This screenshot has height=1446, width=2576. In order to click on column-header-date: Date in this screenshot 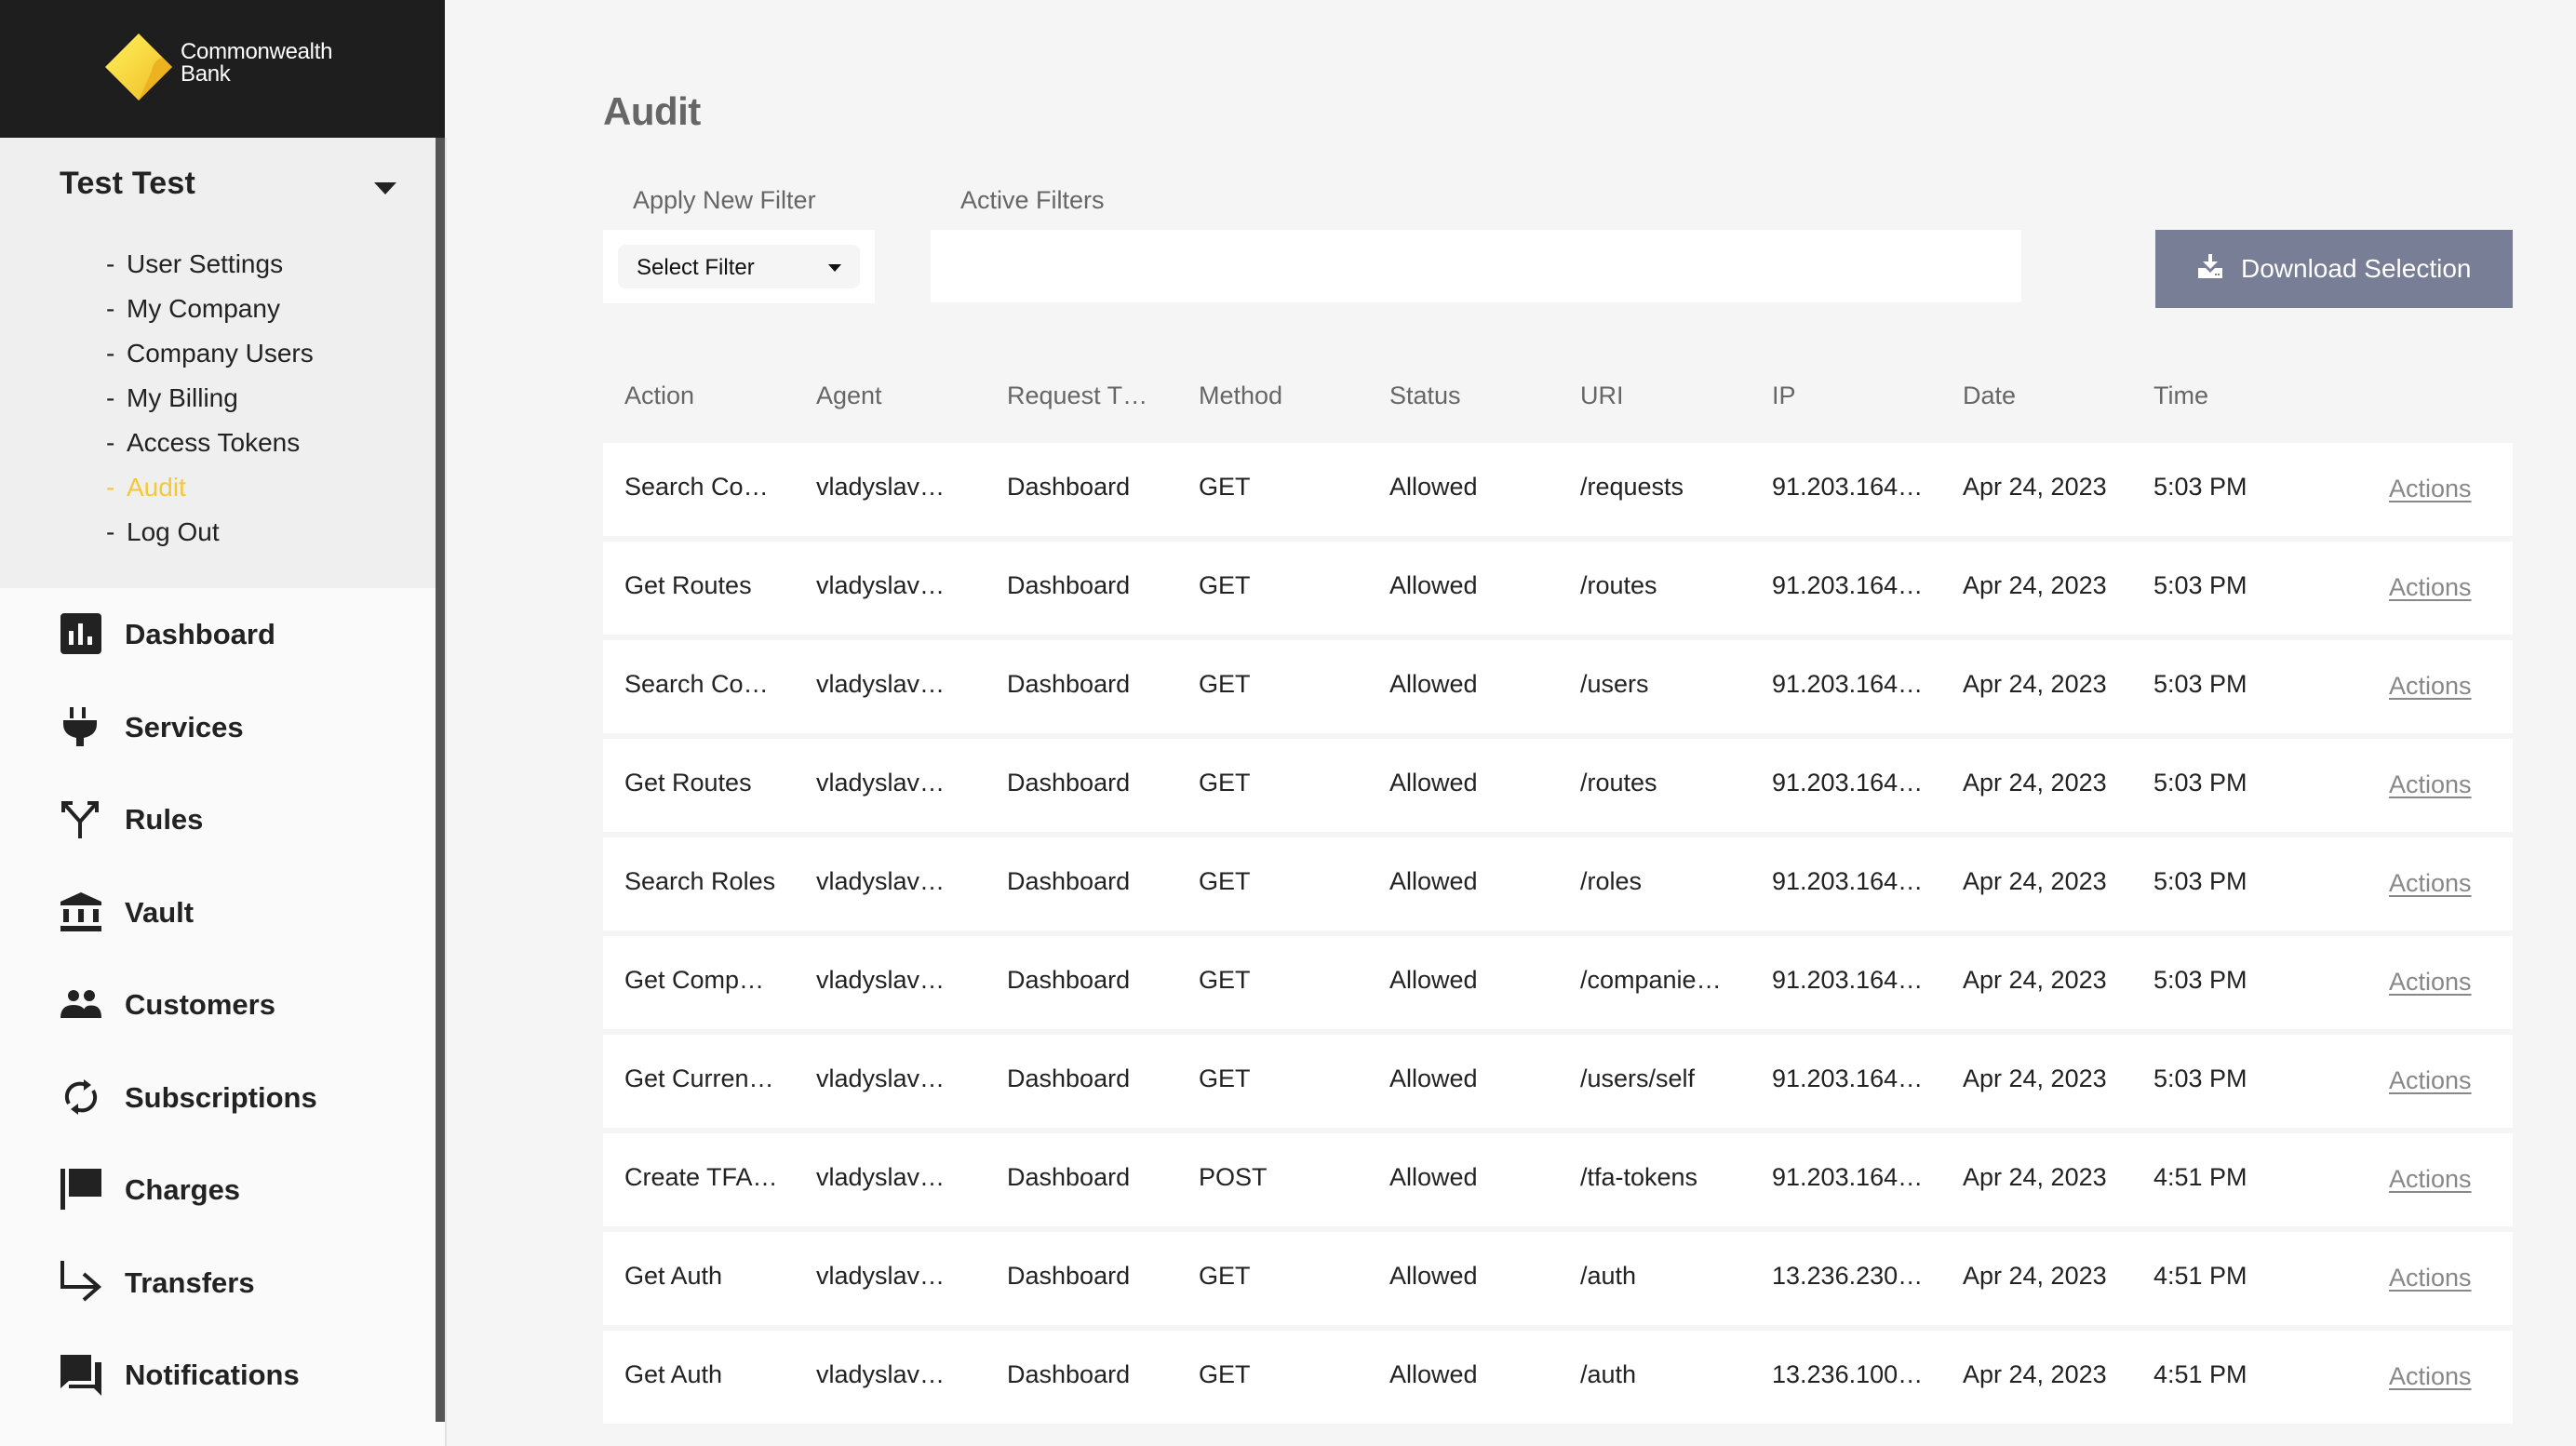, I will do `click(1989, 396)`.